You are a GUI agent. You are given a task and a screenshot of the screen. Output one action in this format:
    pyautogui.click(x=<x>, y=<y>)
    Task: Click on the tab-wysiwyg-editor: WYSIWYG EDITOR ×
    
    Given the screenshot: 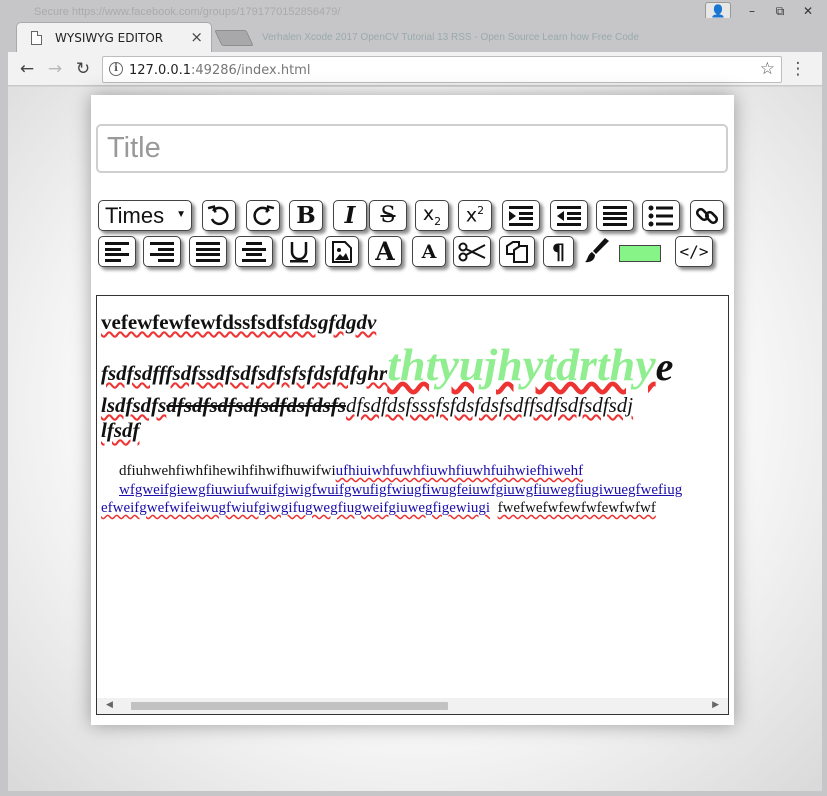 What is the action you would take?
    pyautogui.click(x=114, y=37)
    